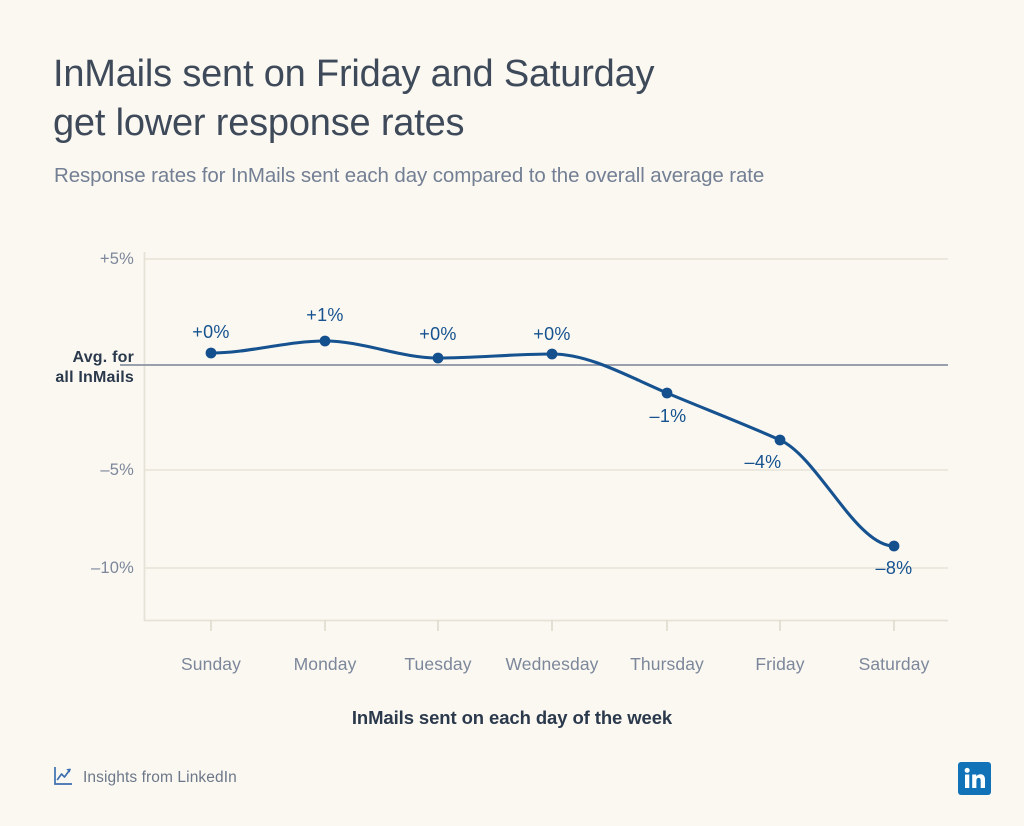  I want to click on point-label-monday: +1%, so click(325, 315).